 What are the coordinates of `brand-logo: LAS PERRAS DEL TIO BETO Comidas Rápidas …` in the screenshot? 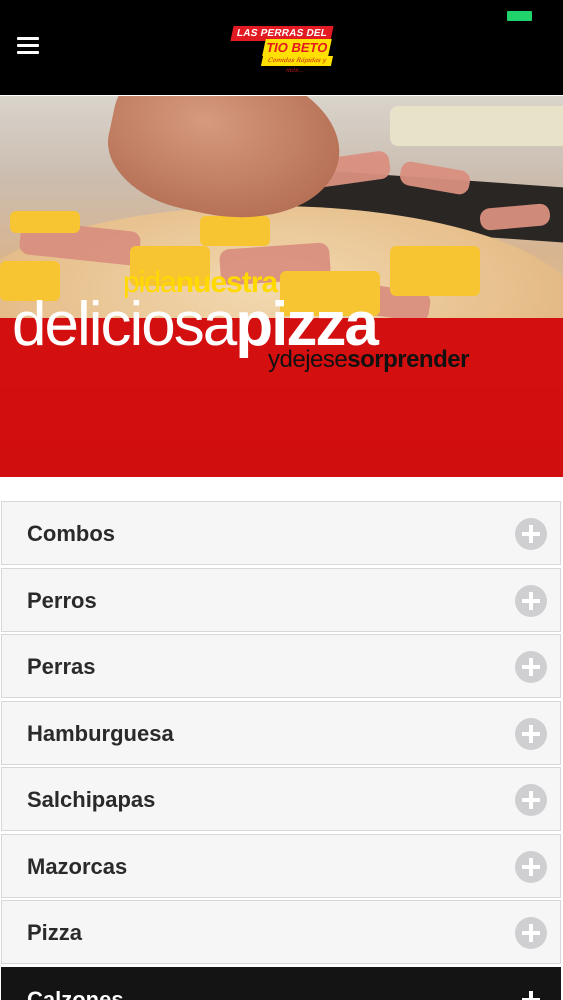 It's located at (282, 50).